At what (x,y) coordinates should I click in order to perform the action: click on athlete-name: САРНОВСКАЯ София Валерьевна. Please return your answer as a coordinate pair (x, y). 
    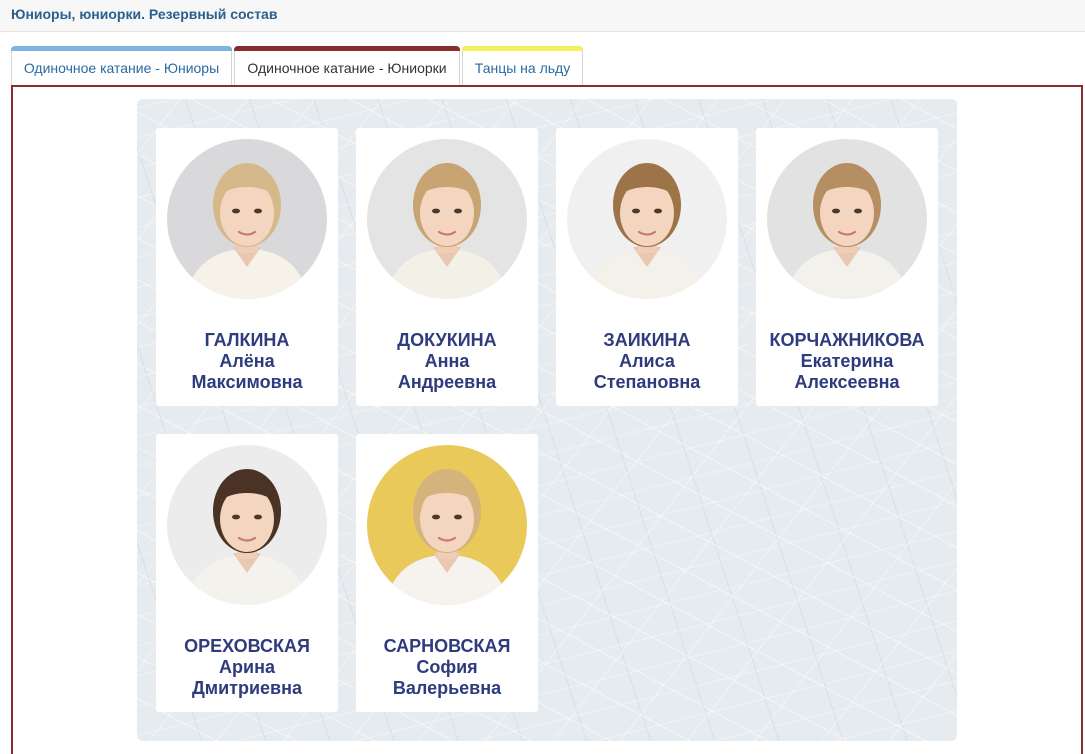
    Looking at the image, I should click on (447, 667).